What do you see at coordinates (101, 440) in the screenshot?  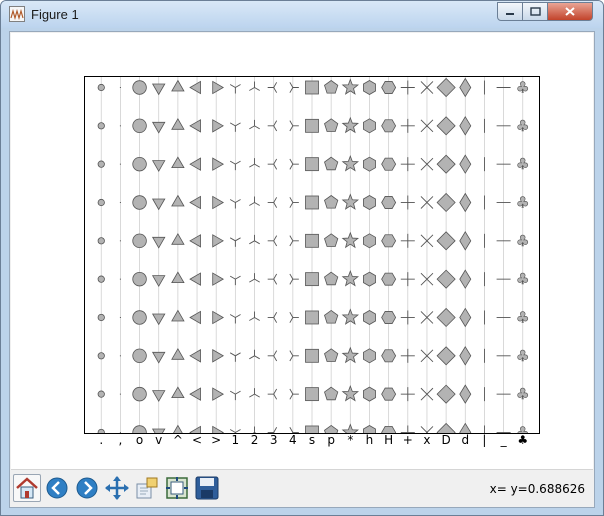 I see `x-tick-label: .` at bounding box center [101, 440].